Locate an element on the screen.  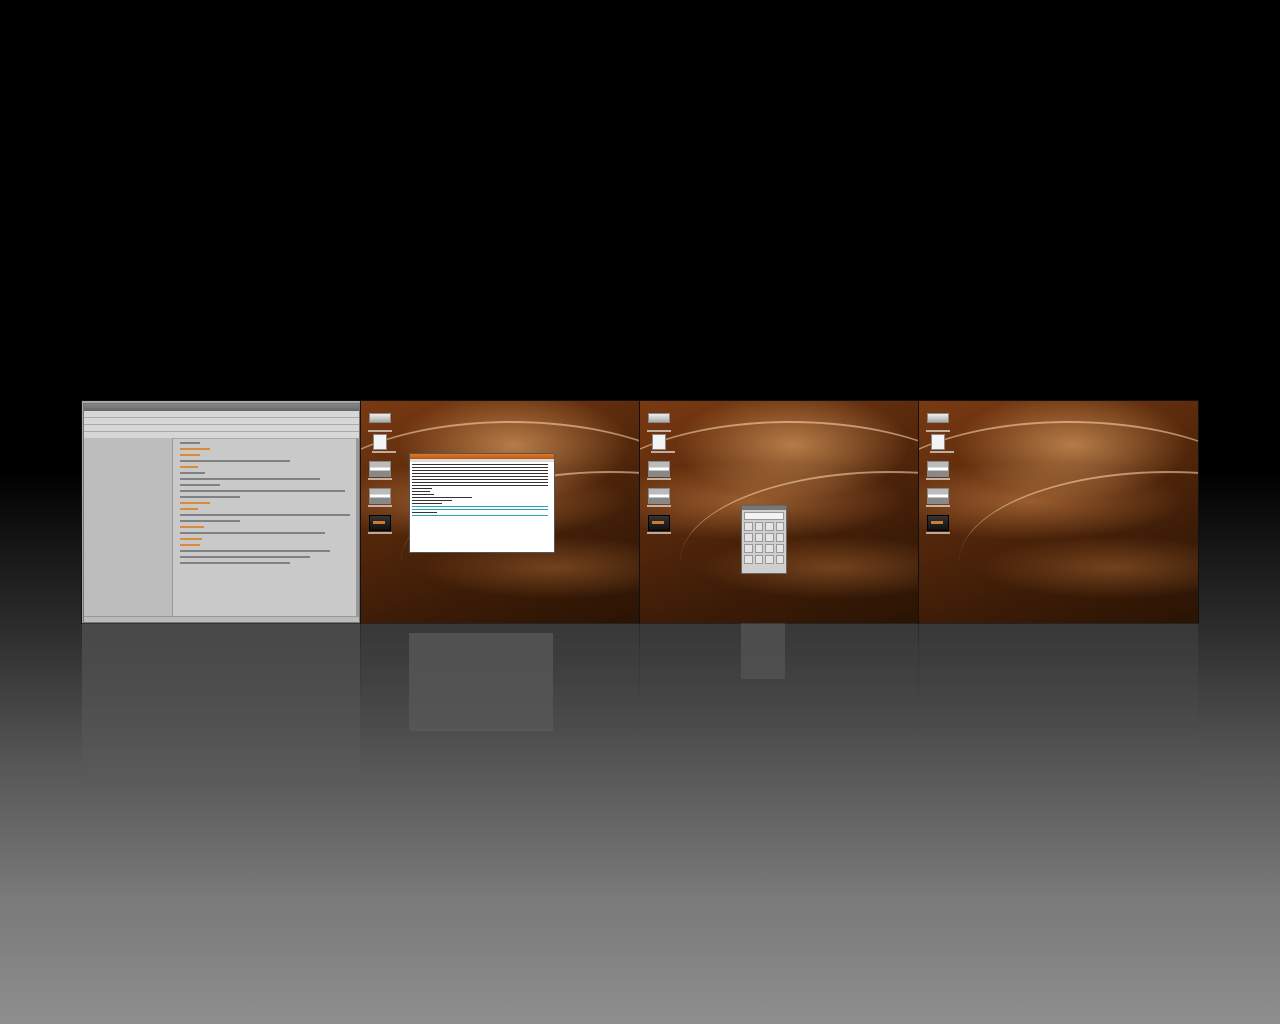
calculator-display is located at coordinates (764, 516).